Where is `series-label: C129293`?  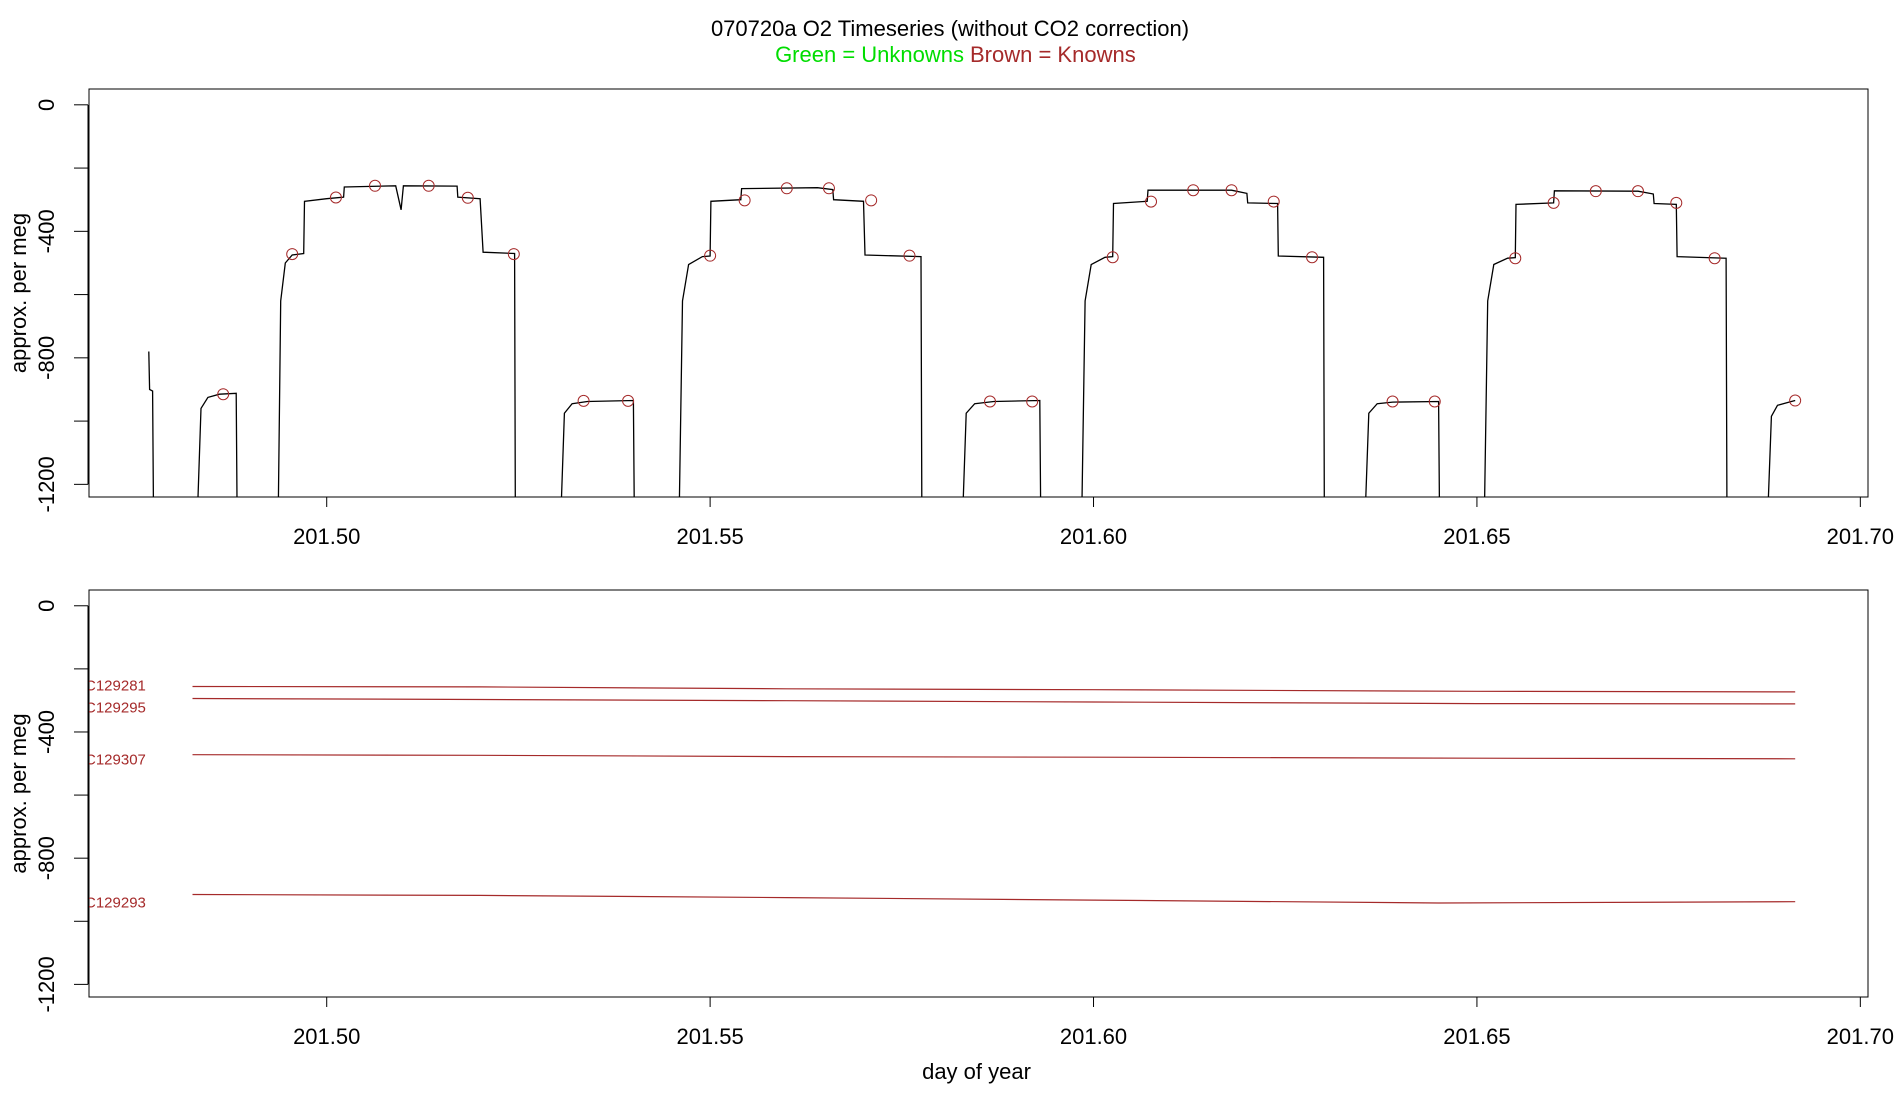
series-label: C129293 is located at coordinates (115, 902).